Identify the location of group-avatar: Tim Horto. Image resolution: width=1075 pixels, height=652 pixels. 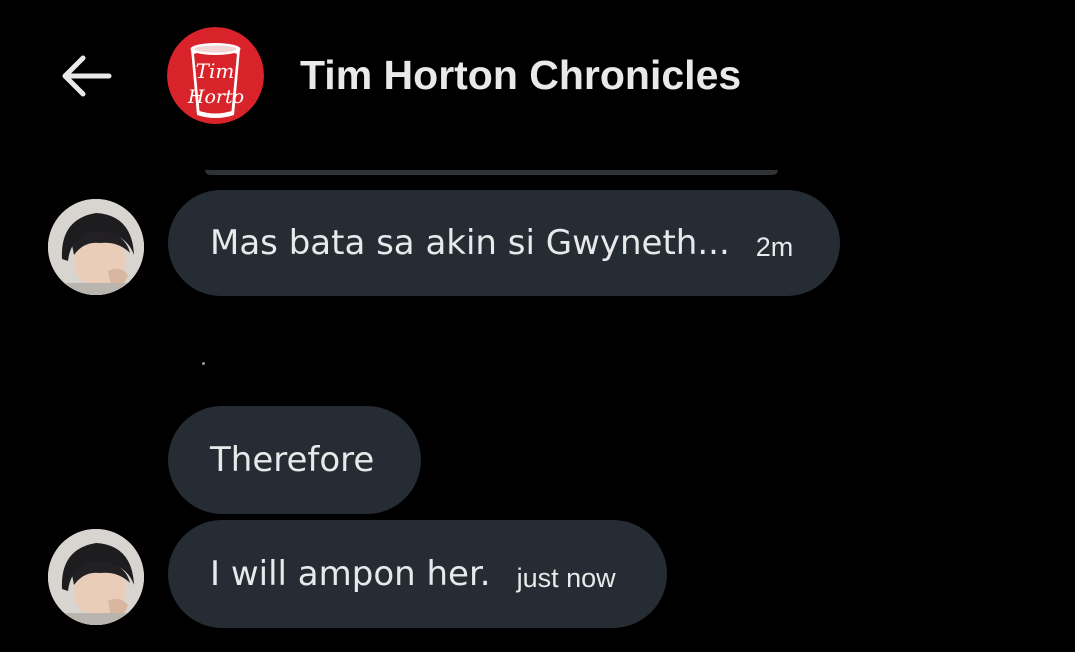
(215, 75).